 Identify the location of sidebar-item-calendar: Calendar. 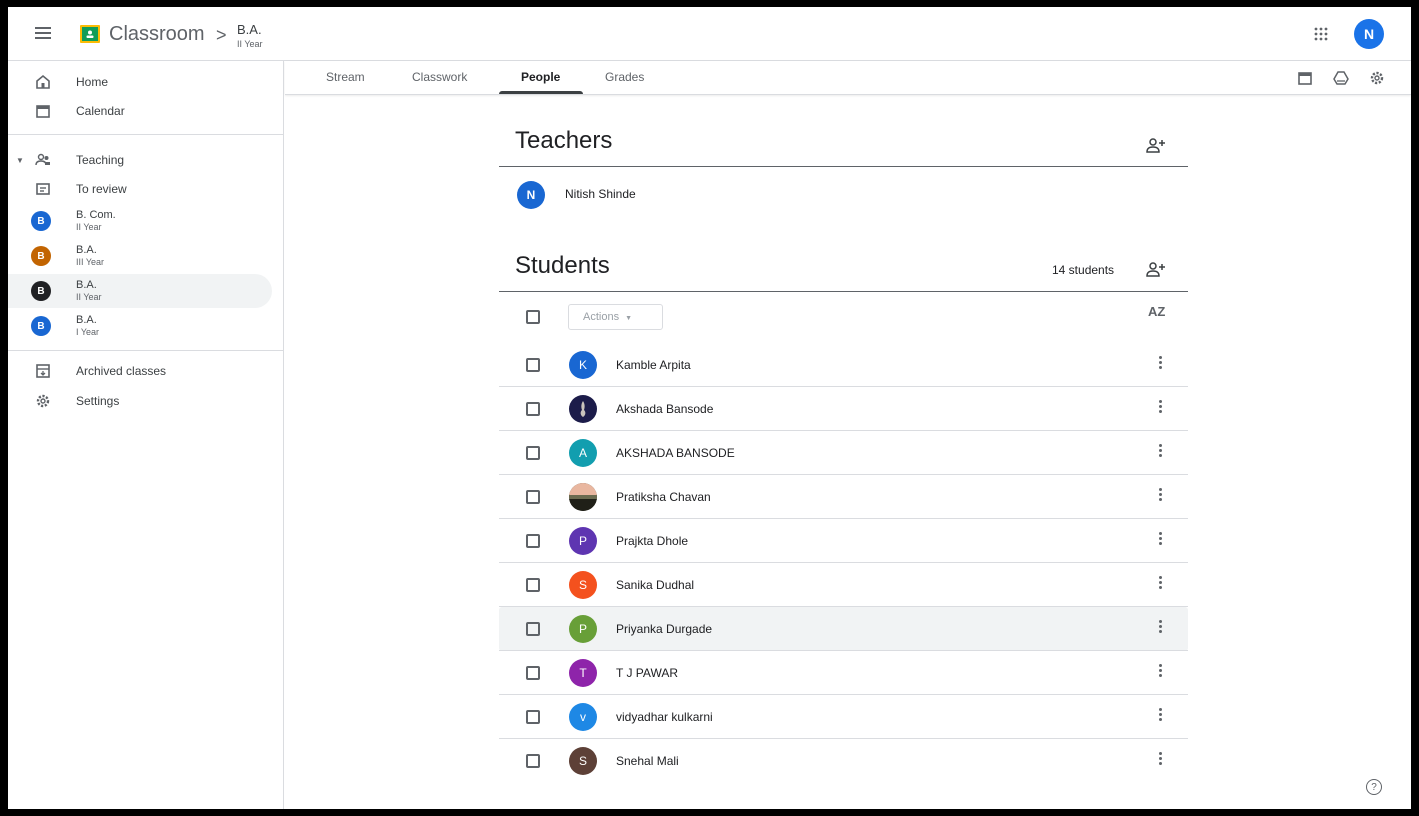
(140, 111).